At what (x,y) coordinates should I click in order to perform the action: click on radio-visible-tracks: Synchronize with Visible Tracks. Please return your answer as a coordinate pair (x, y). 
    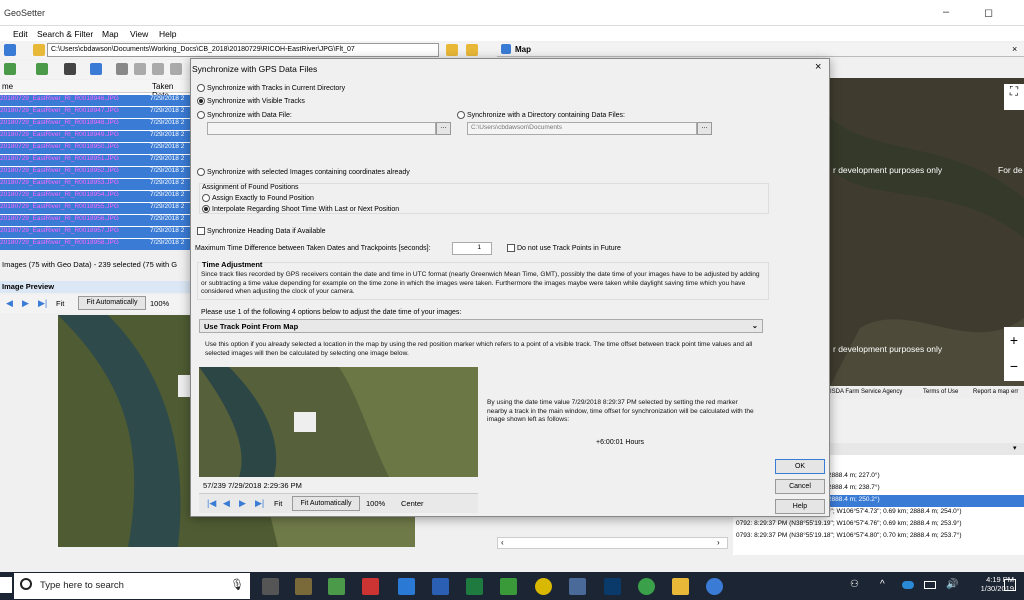
    Looking at the image, I should click on (251, 101).